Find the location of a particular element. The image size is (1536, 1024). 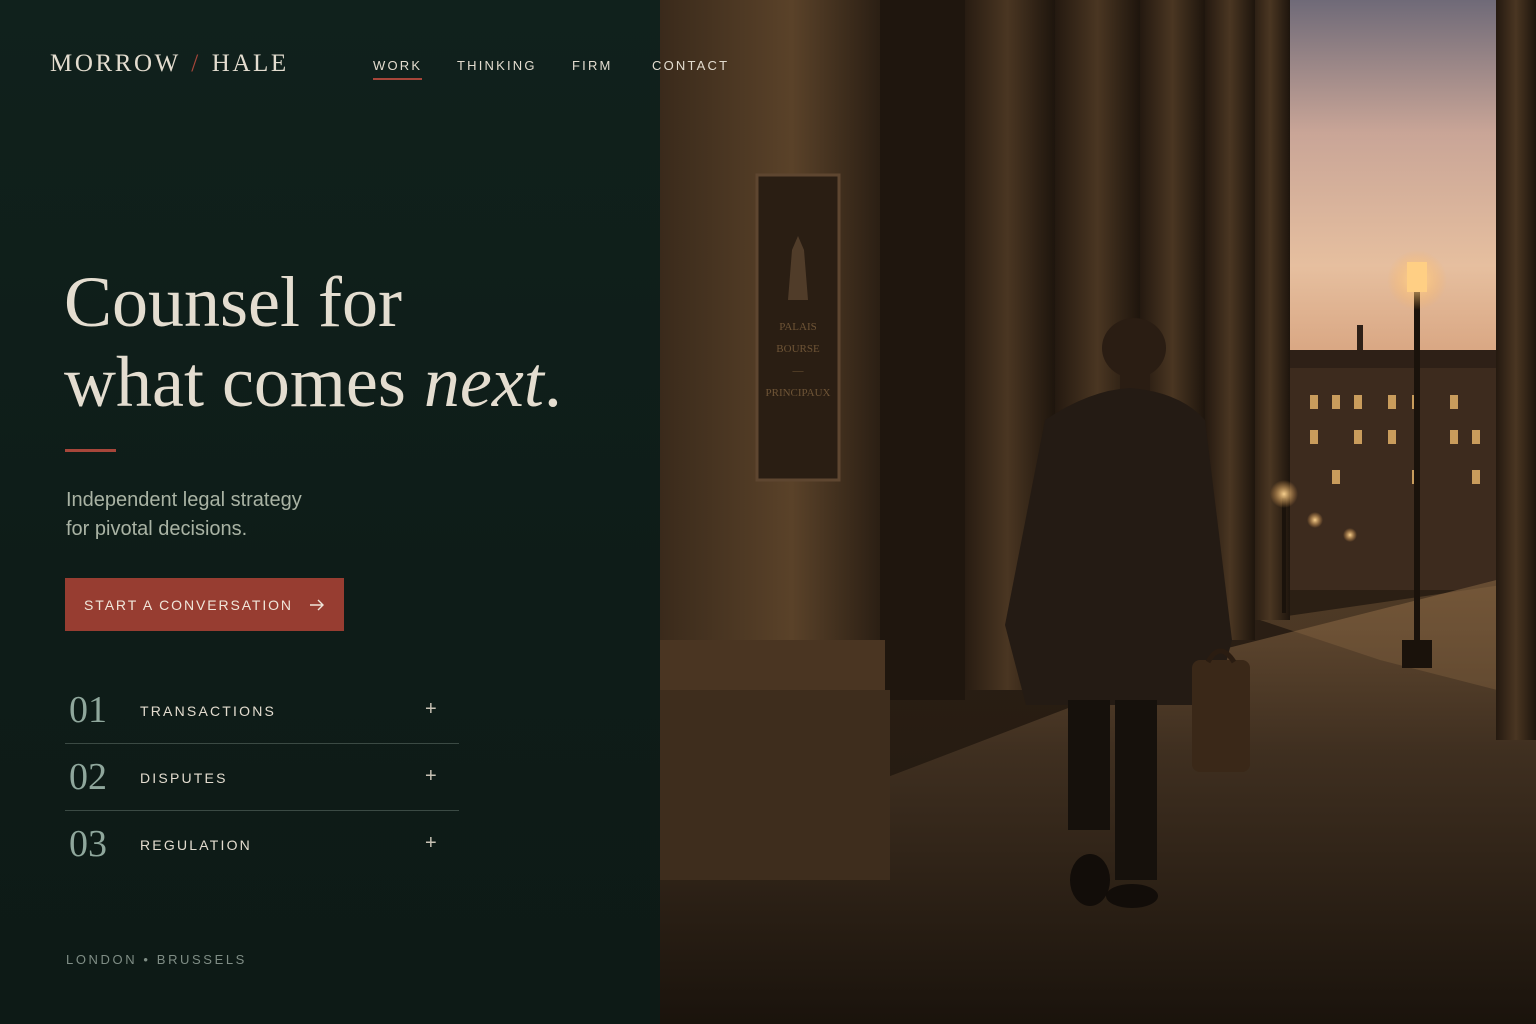

plaque-line-1: PALAIS is located at coordinates (798, 327).